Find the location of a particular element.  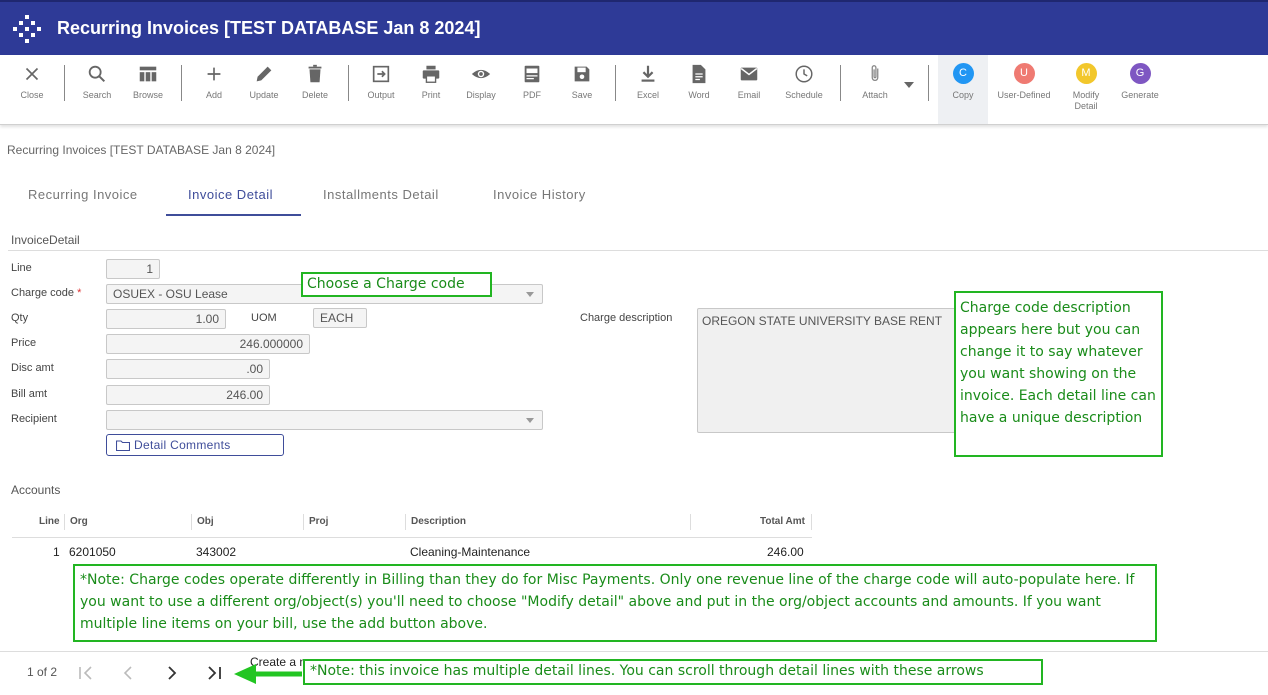

row-description: Cleaning-Maintenance is located at coordinates (470, 552).